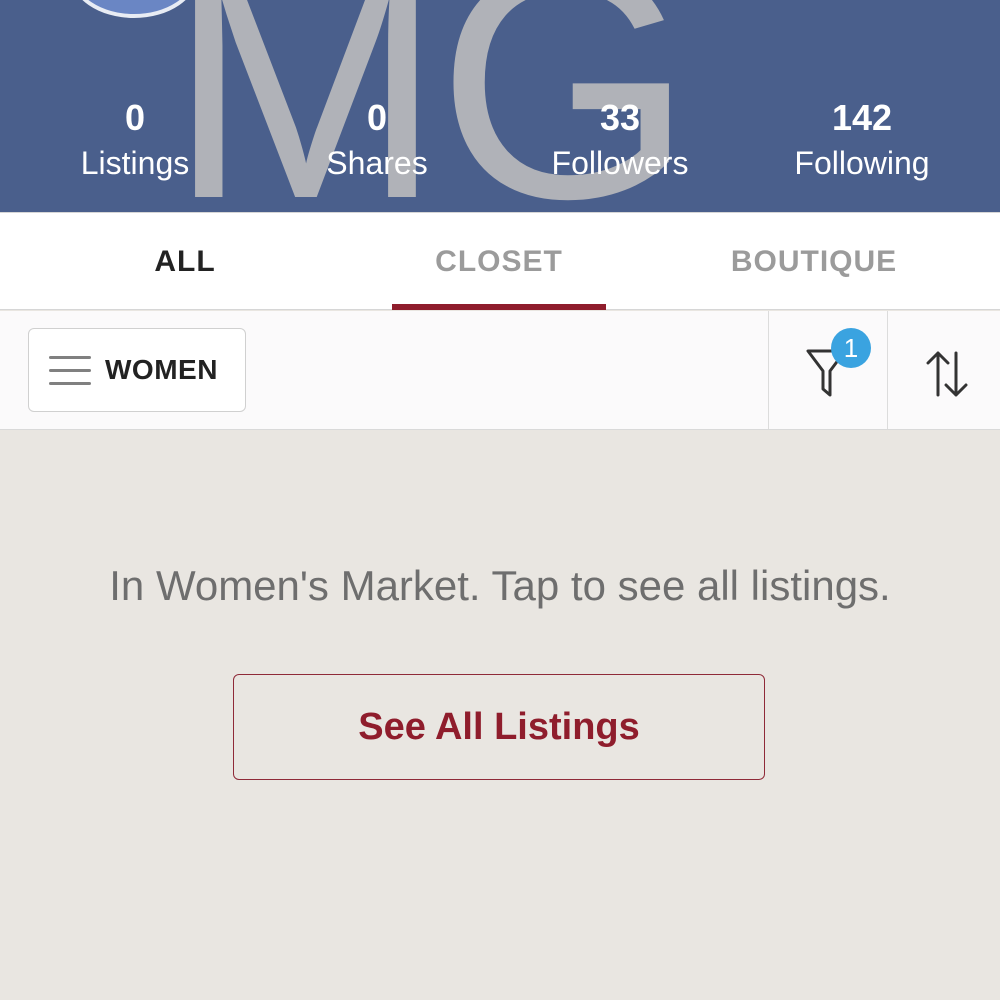 This screenshot has height=1000, width=1000. What do you see at coordinates (851, 348) in the screenshot?
I see `filter-count-badge: 1` at bounding box center [851, 348].